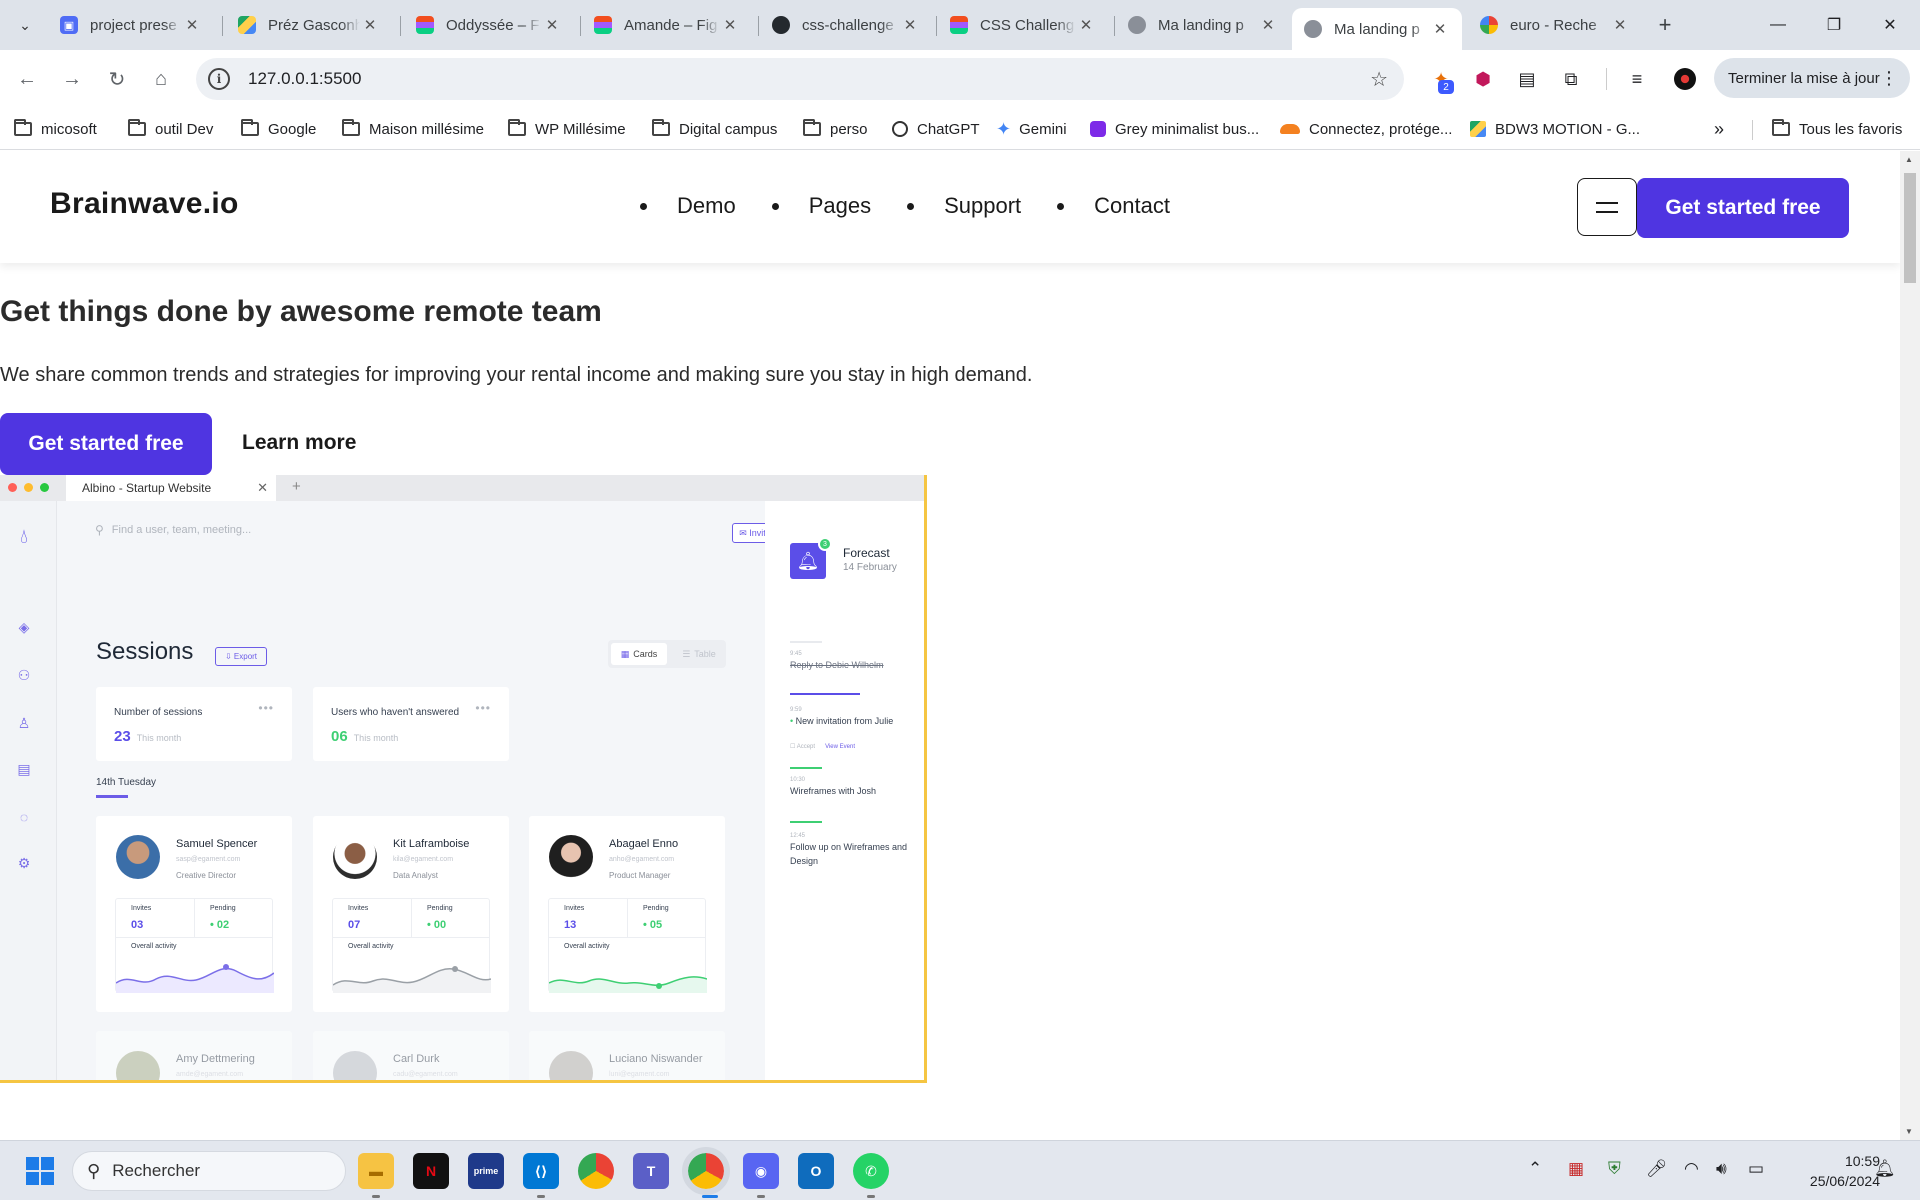 This screenshot has height=1200, width=1920. I want to click on browser-tab-7: Ma landing p ✕, so click(1203, 25).